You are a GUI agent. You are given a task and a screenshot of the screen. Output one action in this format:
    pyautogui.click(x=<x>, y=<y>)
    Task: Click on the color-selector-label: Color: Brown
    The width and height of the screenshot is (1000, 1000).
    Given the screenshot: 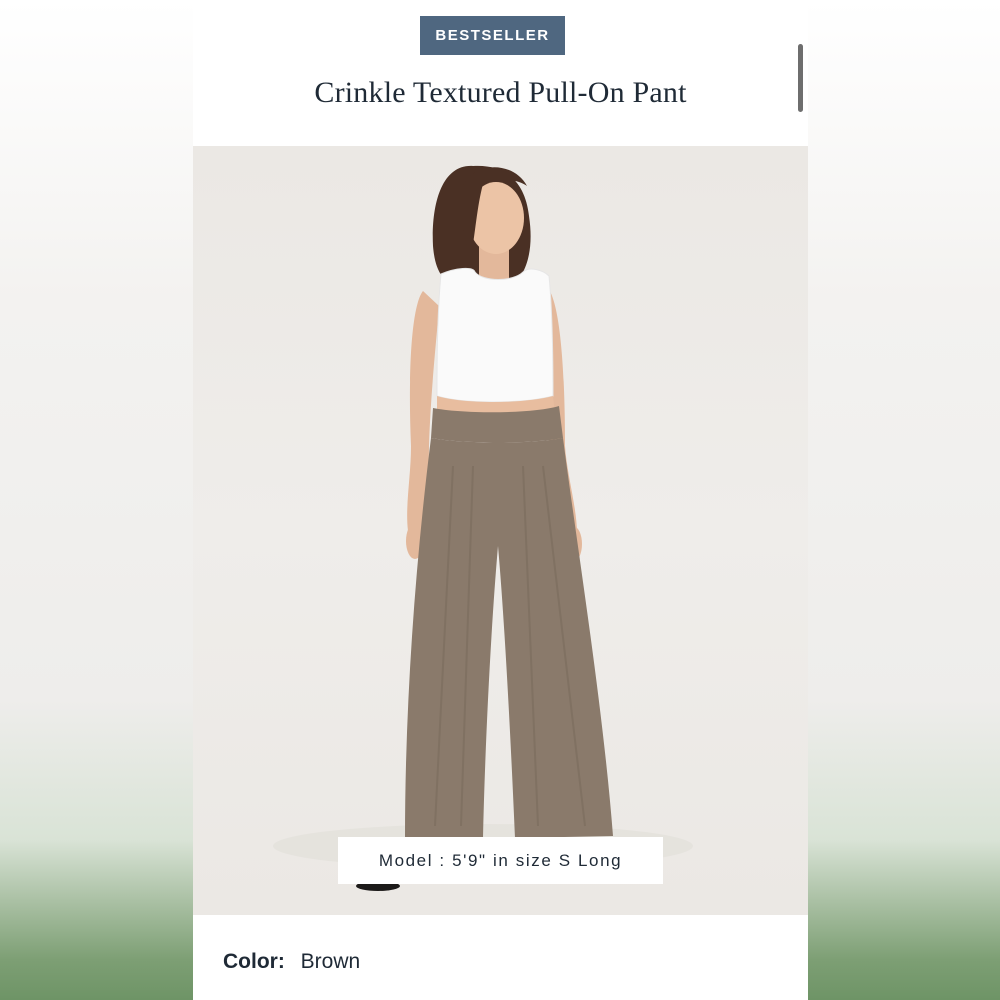 What is the action you would take?
    pyautogui.click(x=291, y=962)
    